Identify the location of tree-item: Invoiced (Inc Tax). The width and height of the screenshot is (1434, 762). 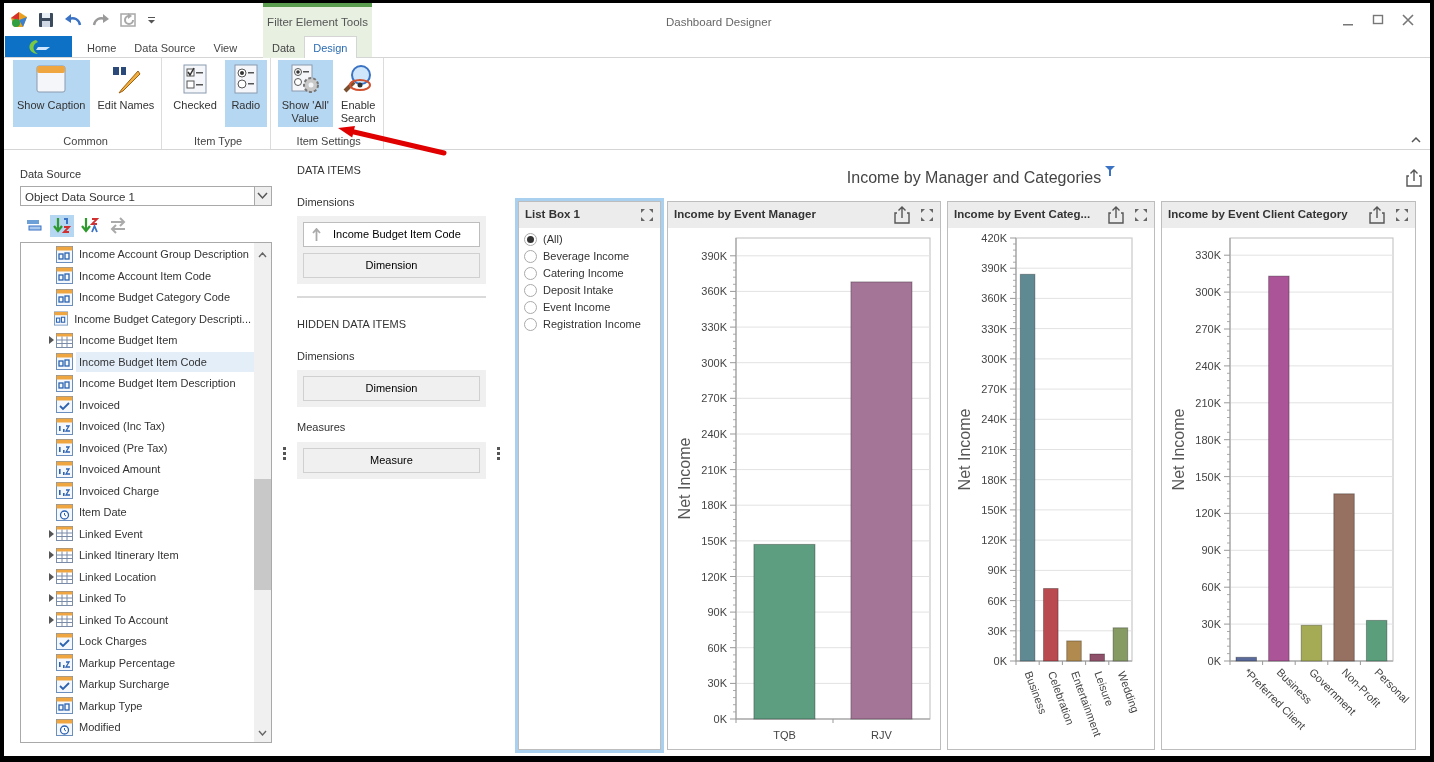
(165, 426).